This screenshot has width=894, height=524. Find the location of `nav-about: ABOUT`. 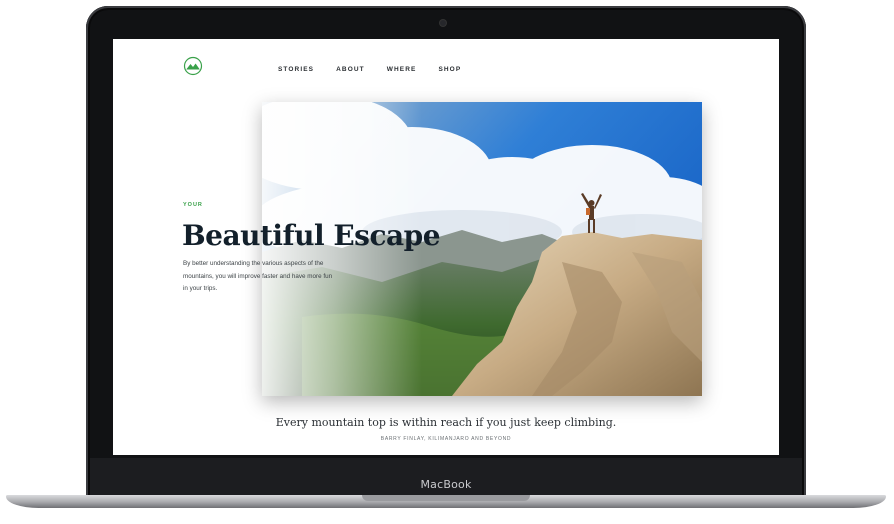

nav-about: ABOUT is located at coordinates (350, 69).